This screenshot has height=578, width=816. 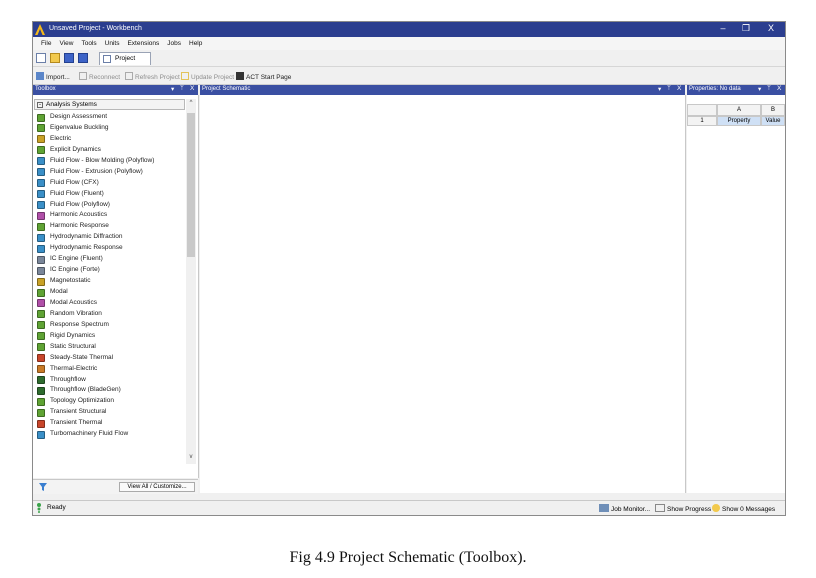 What do you see at coordinates (109, 423) in the screenshot?
I see `toolbox-item: Transient Thermal` at bounding box center [109, 423].